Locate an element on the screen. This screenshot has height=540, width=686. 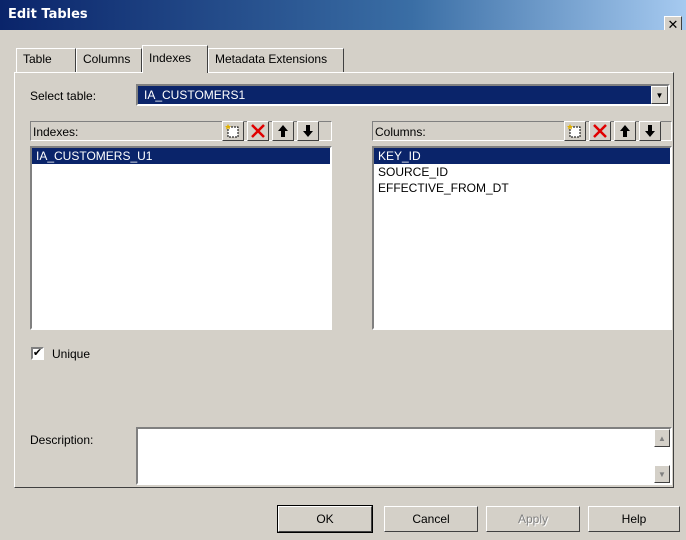
tab-label: Metadata Extensions is located at coordinates (271, 59).